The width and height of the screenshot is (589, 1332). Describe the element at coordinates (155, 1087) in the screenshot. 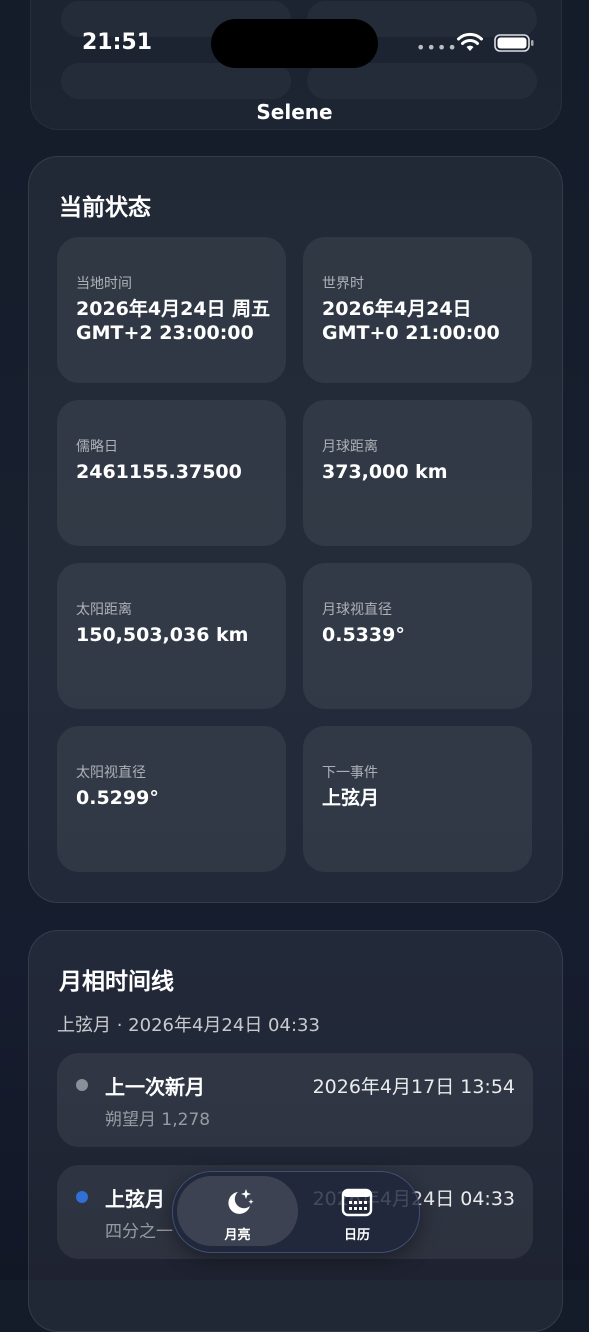

I see `event-name: 上一次新月` at that location.